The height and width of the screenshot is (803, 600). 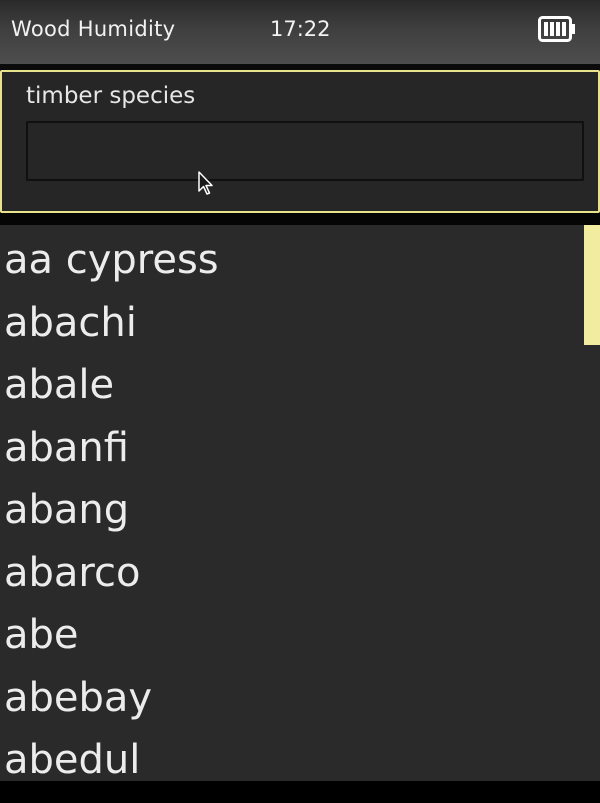 I want to click on scrollbar-thumb, so click(x=592, y=285).